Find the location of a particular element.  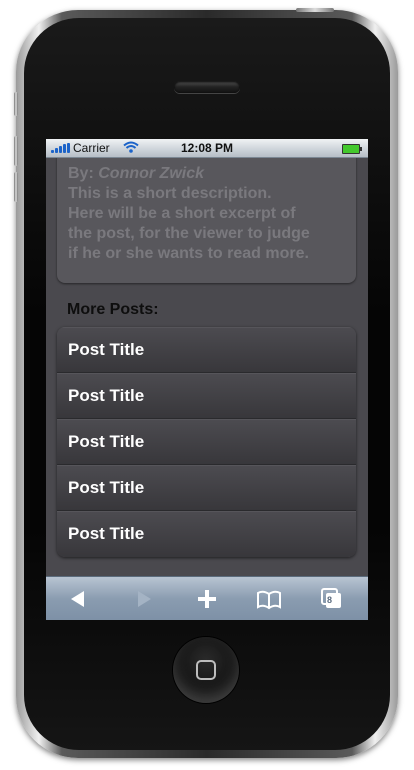

forward-button is located at coordinates (144, 599).